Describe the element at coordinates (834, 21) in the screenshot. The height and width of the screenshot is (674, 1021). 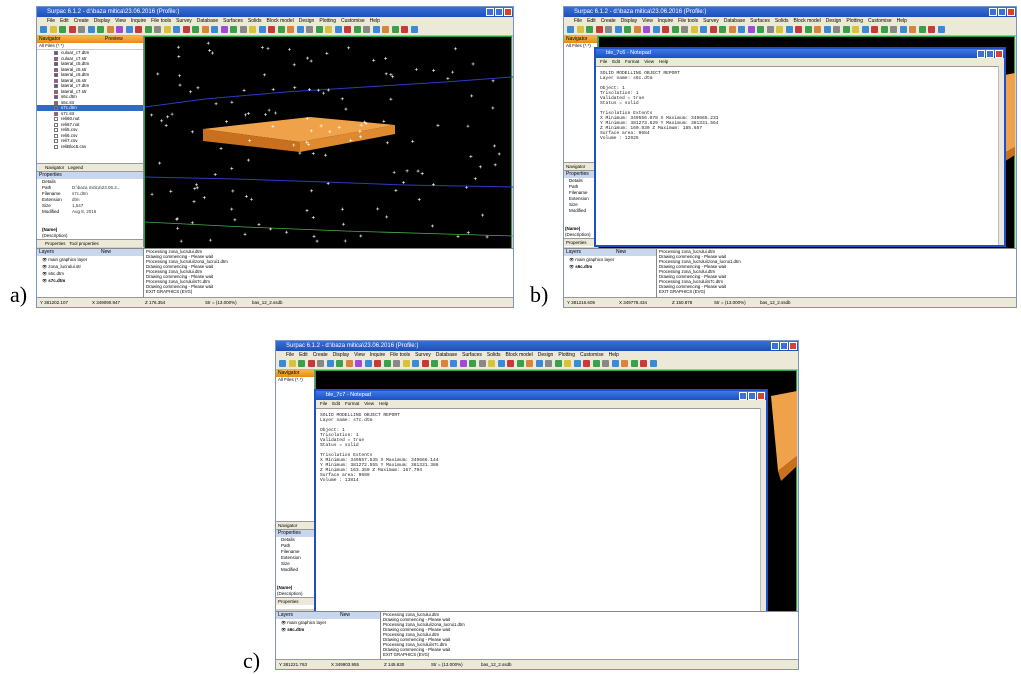
I see `menu-item-design: Design` at that location.